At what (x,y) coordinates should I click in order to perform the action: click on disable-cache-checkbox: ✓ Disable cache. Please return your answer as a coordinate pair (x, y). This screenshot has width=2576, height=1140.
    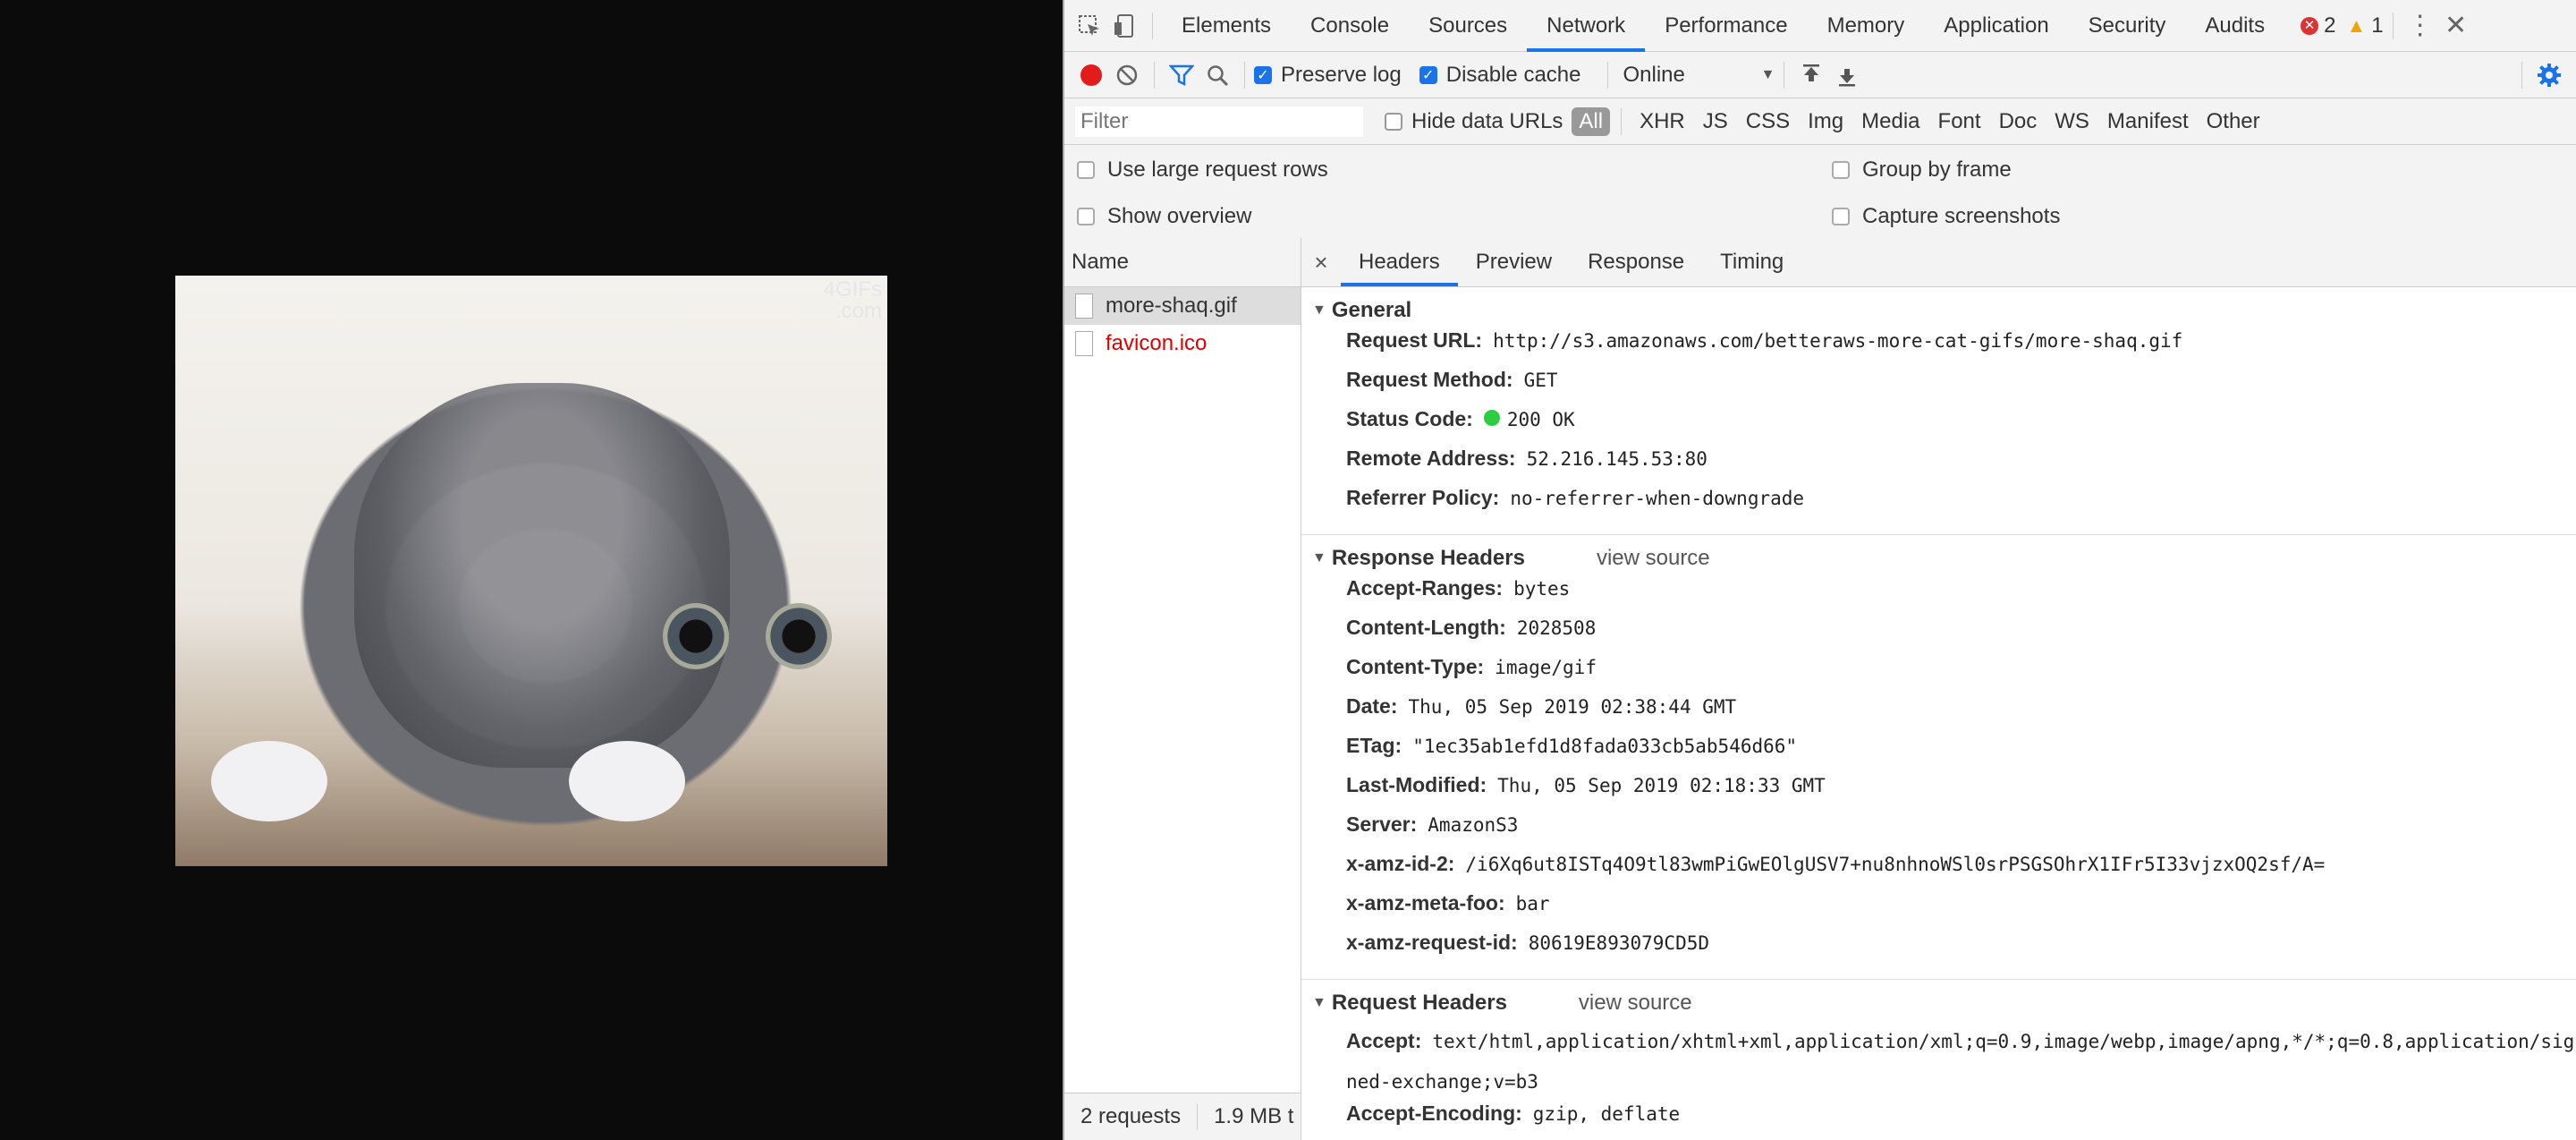
    Looking at the image, I should click on (1500, 75).